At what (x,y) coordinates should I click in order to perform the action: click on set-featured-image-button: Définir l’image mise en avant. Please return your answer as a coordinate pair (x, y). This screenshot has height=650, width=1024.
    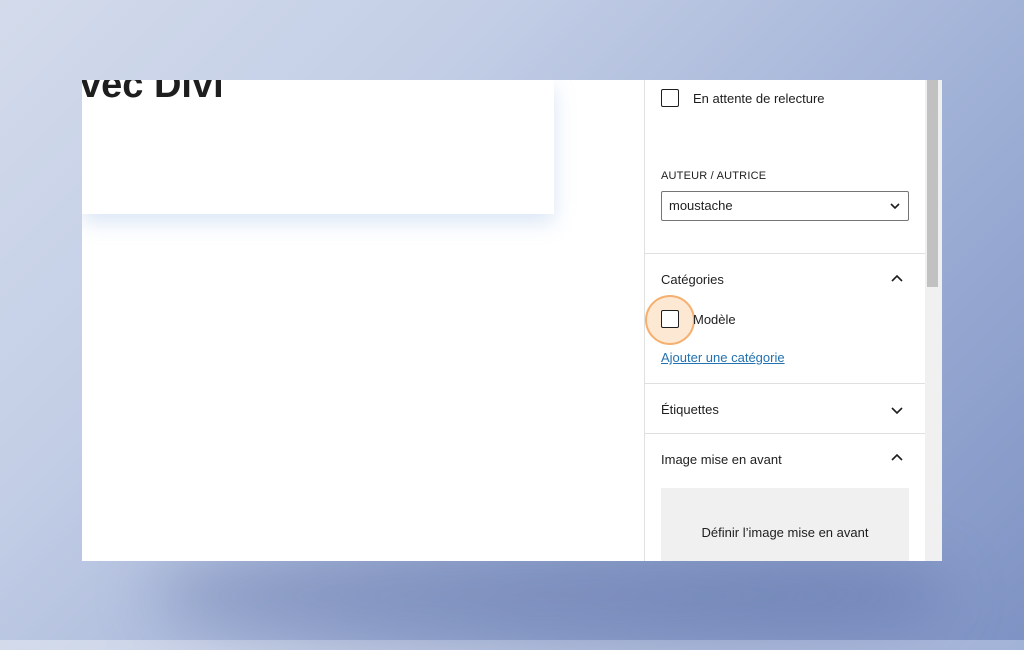
    Looking at the image, I should click on (785, 524).